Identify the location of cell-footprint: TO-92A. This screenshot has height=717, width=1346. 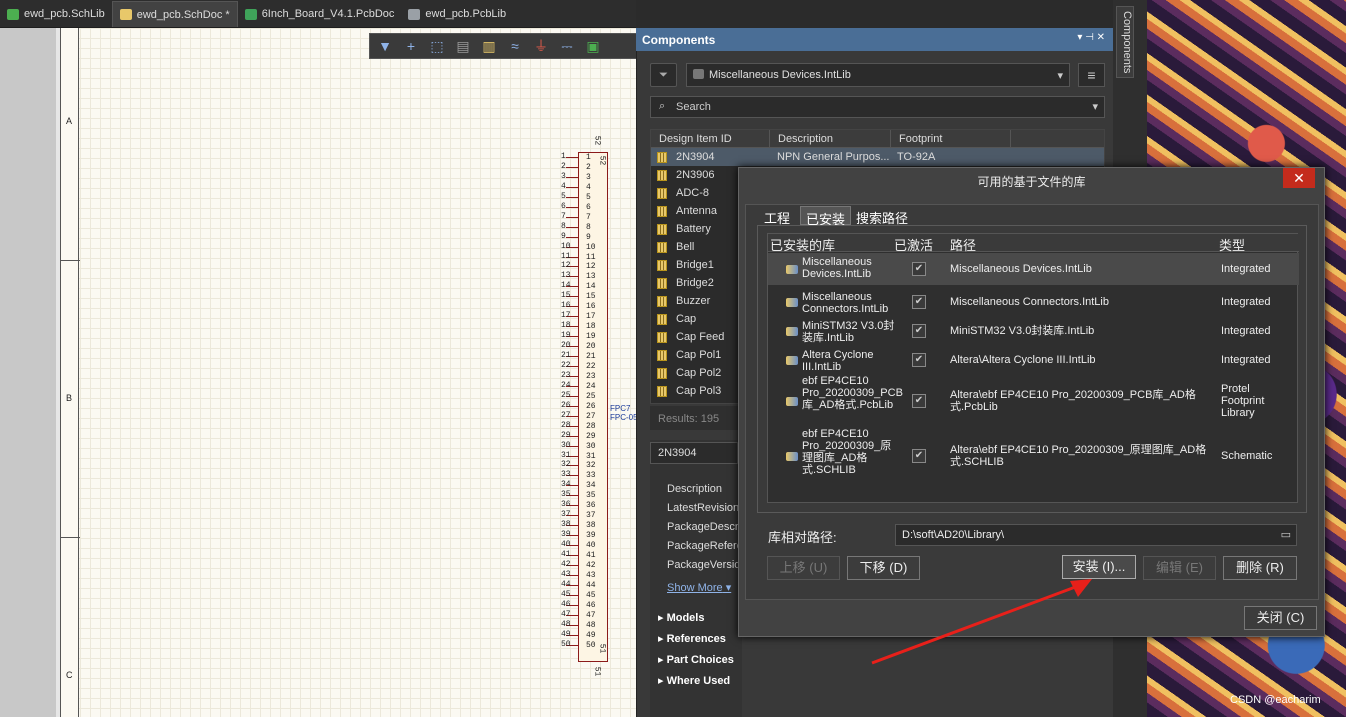
(916, 157).